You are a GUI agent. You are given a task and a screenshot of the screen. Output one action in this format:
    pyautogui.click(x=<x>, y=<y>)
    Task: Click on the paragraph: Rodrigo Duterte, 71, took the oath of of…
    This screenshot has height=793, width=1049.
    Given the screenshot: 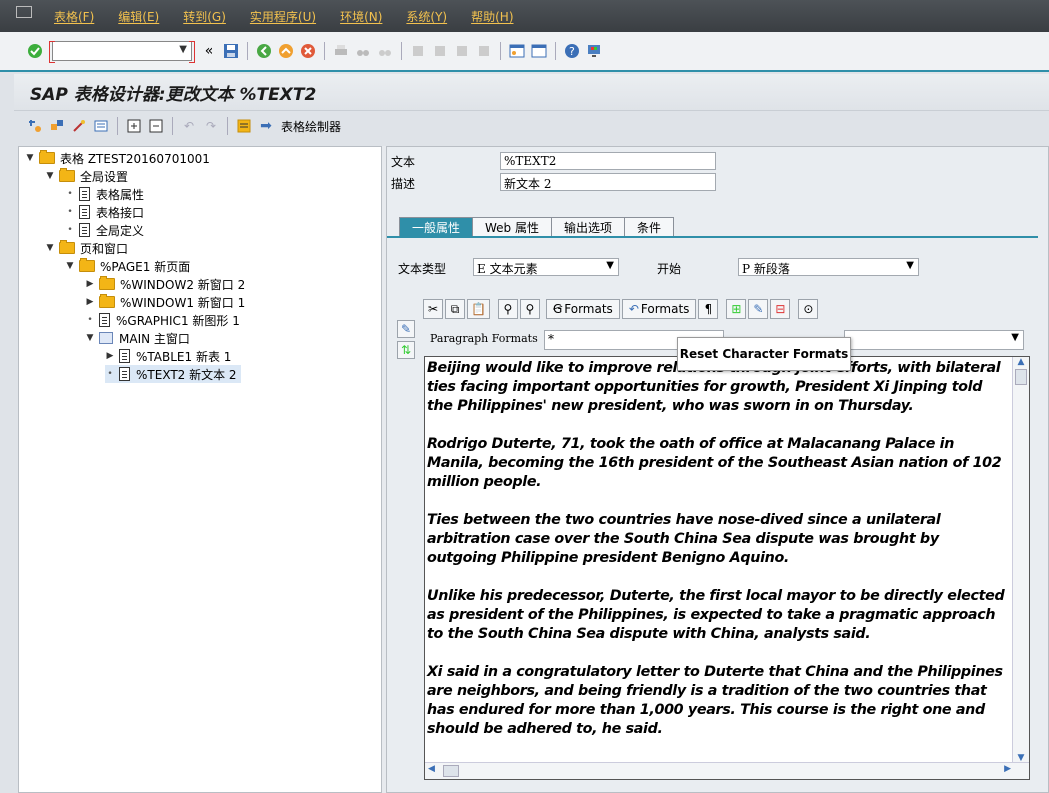 What is the action you would take?
    pyautogui.click(x=714, y=463)
    